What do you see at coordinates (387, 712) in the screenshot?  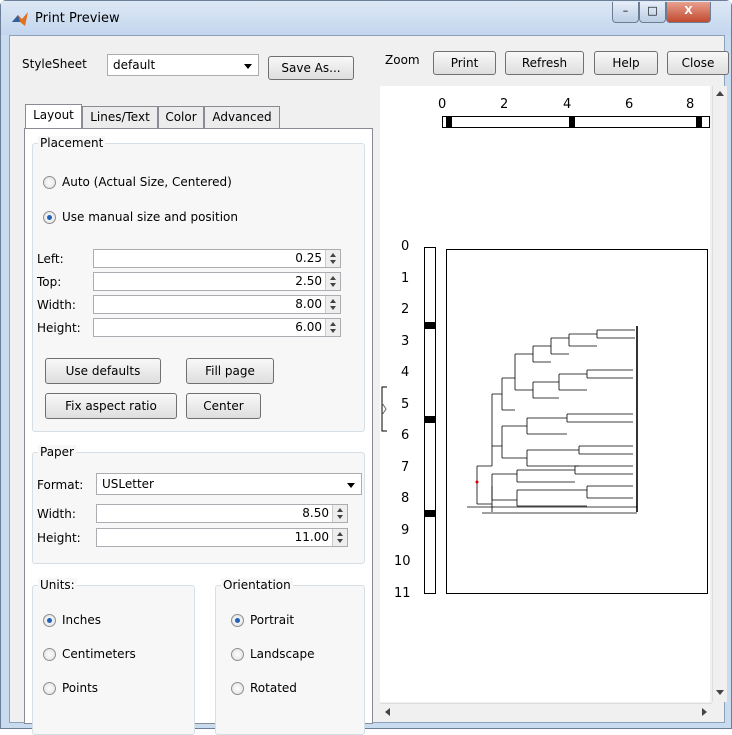 I see `scroll-left-icon` at bounding box center [387, 712].